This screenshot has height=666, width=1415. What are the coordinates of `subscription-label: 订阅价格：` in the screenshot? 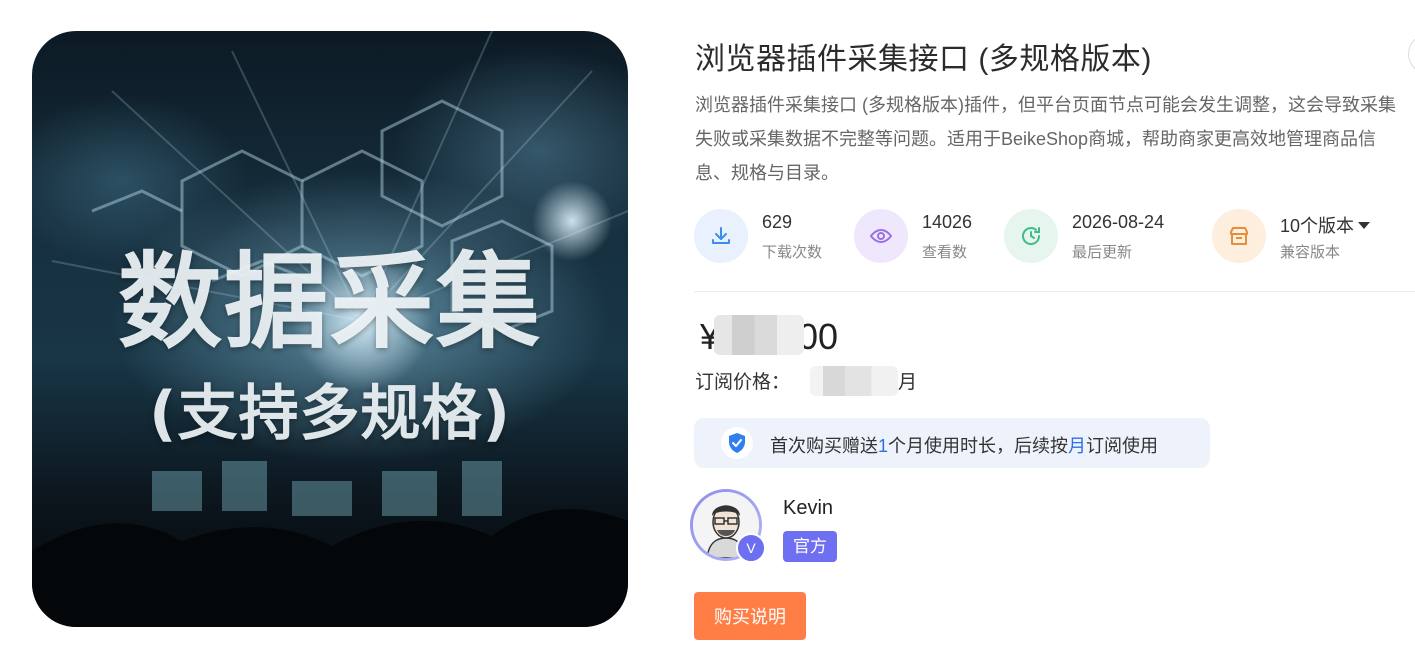 It's located at (743, 382).